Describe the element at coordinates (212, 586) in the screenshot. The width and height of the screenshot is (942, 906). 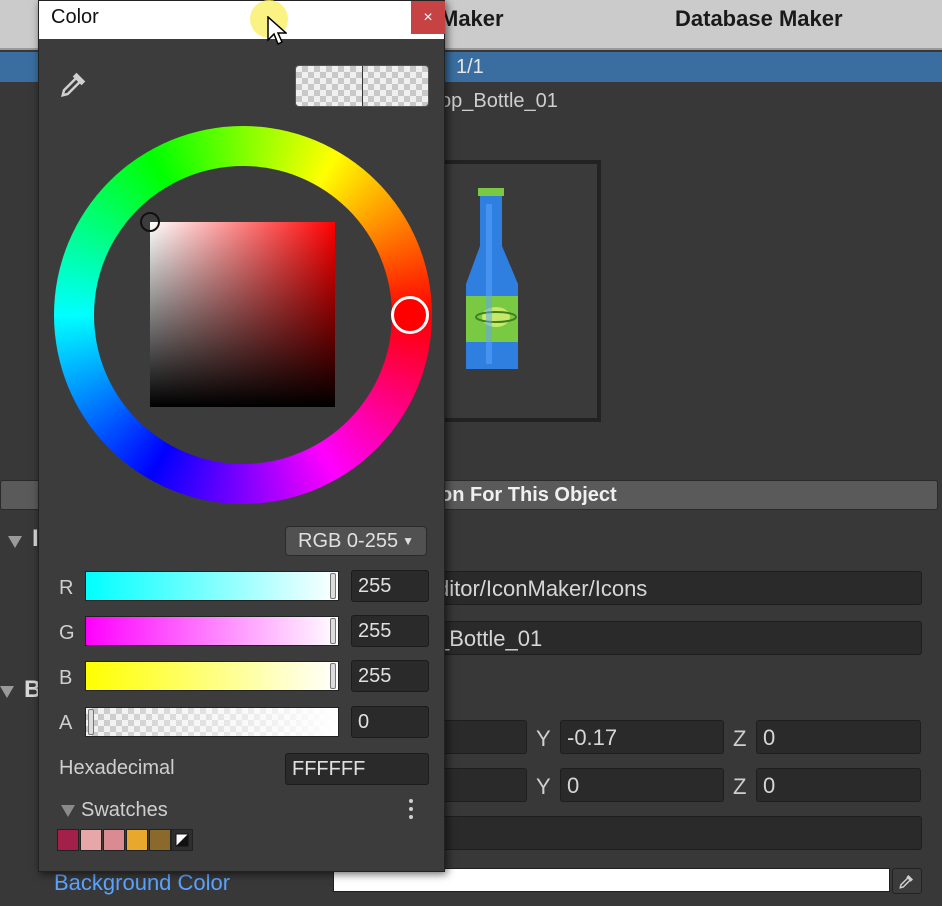
I see `channel-slider-r` at that location.